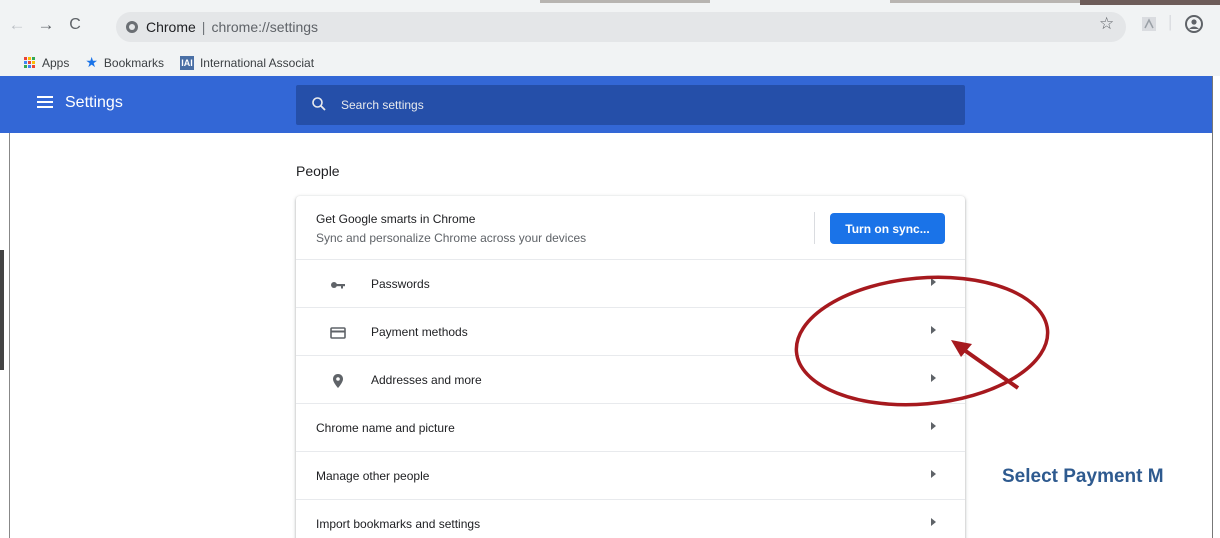  I want to click on sidebar-item-passwords: Passwords, so click(630, 284).